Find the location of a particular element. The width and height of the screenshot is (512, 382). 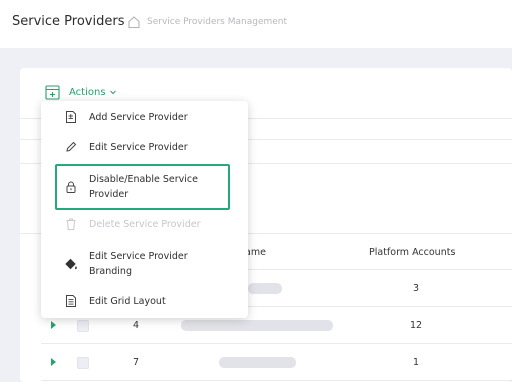

menu-item-edit-service-provider: Edit Service Provider is located at coordinates (144, 147).